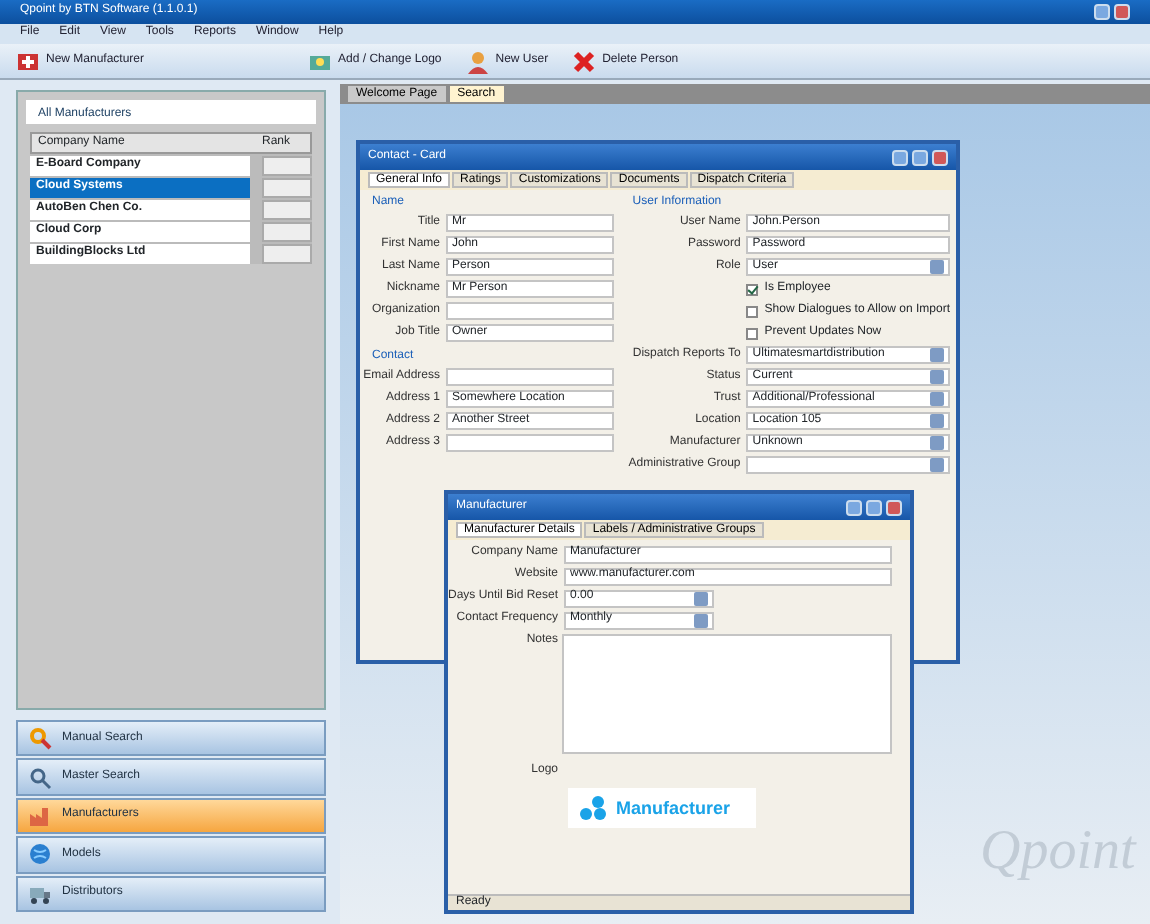 This screenshot has width=1150, height=924. Describe the element at coordinates (40, 816) in the screenshot. I see `factory-icon` at that location.